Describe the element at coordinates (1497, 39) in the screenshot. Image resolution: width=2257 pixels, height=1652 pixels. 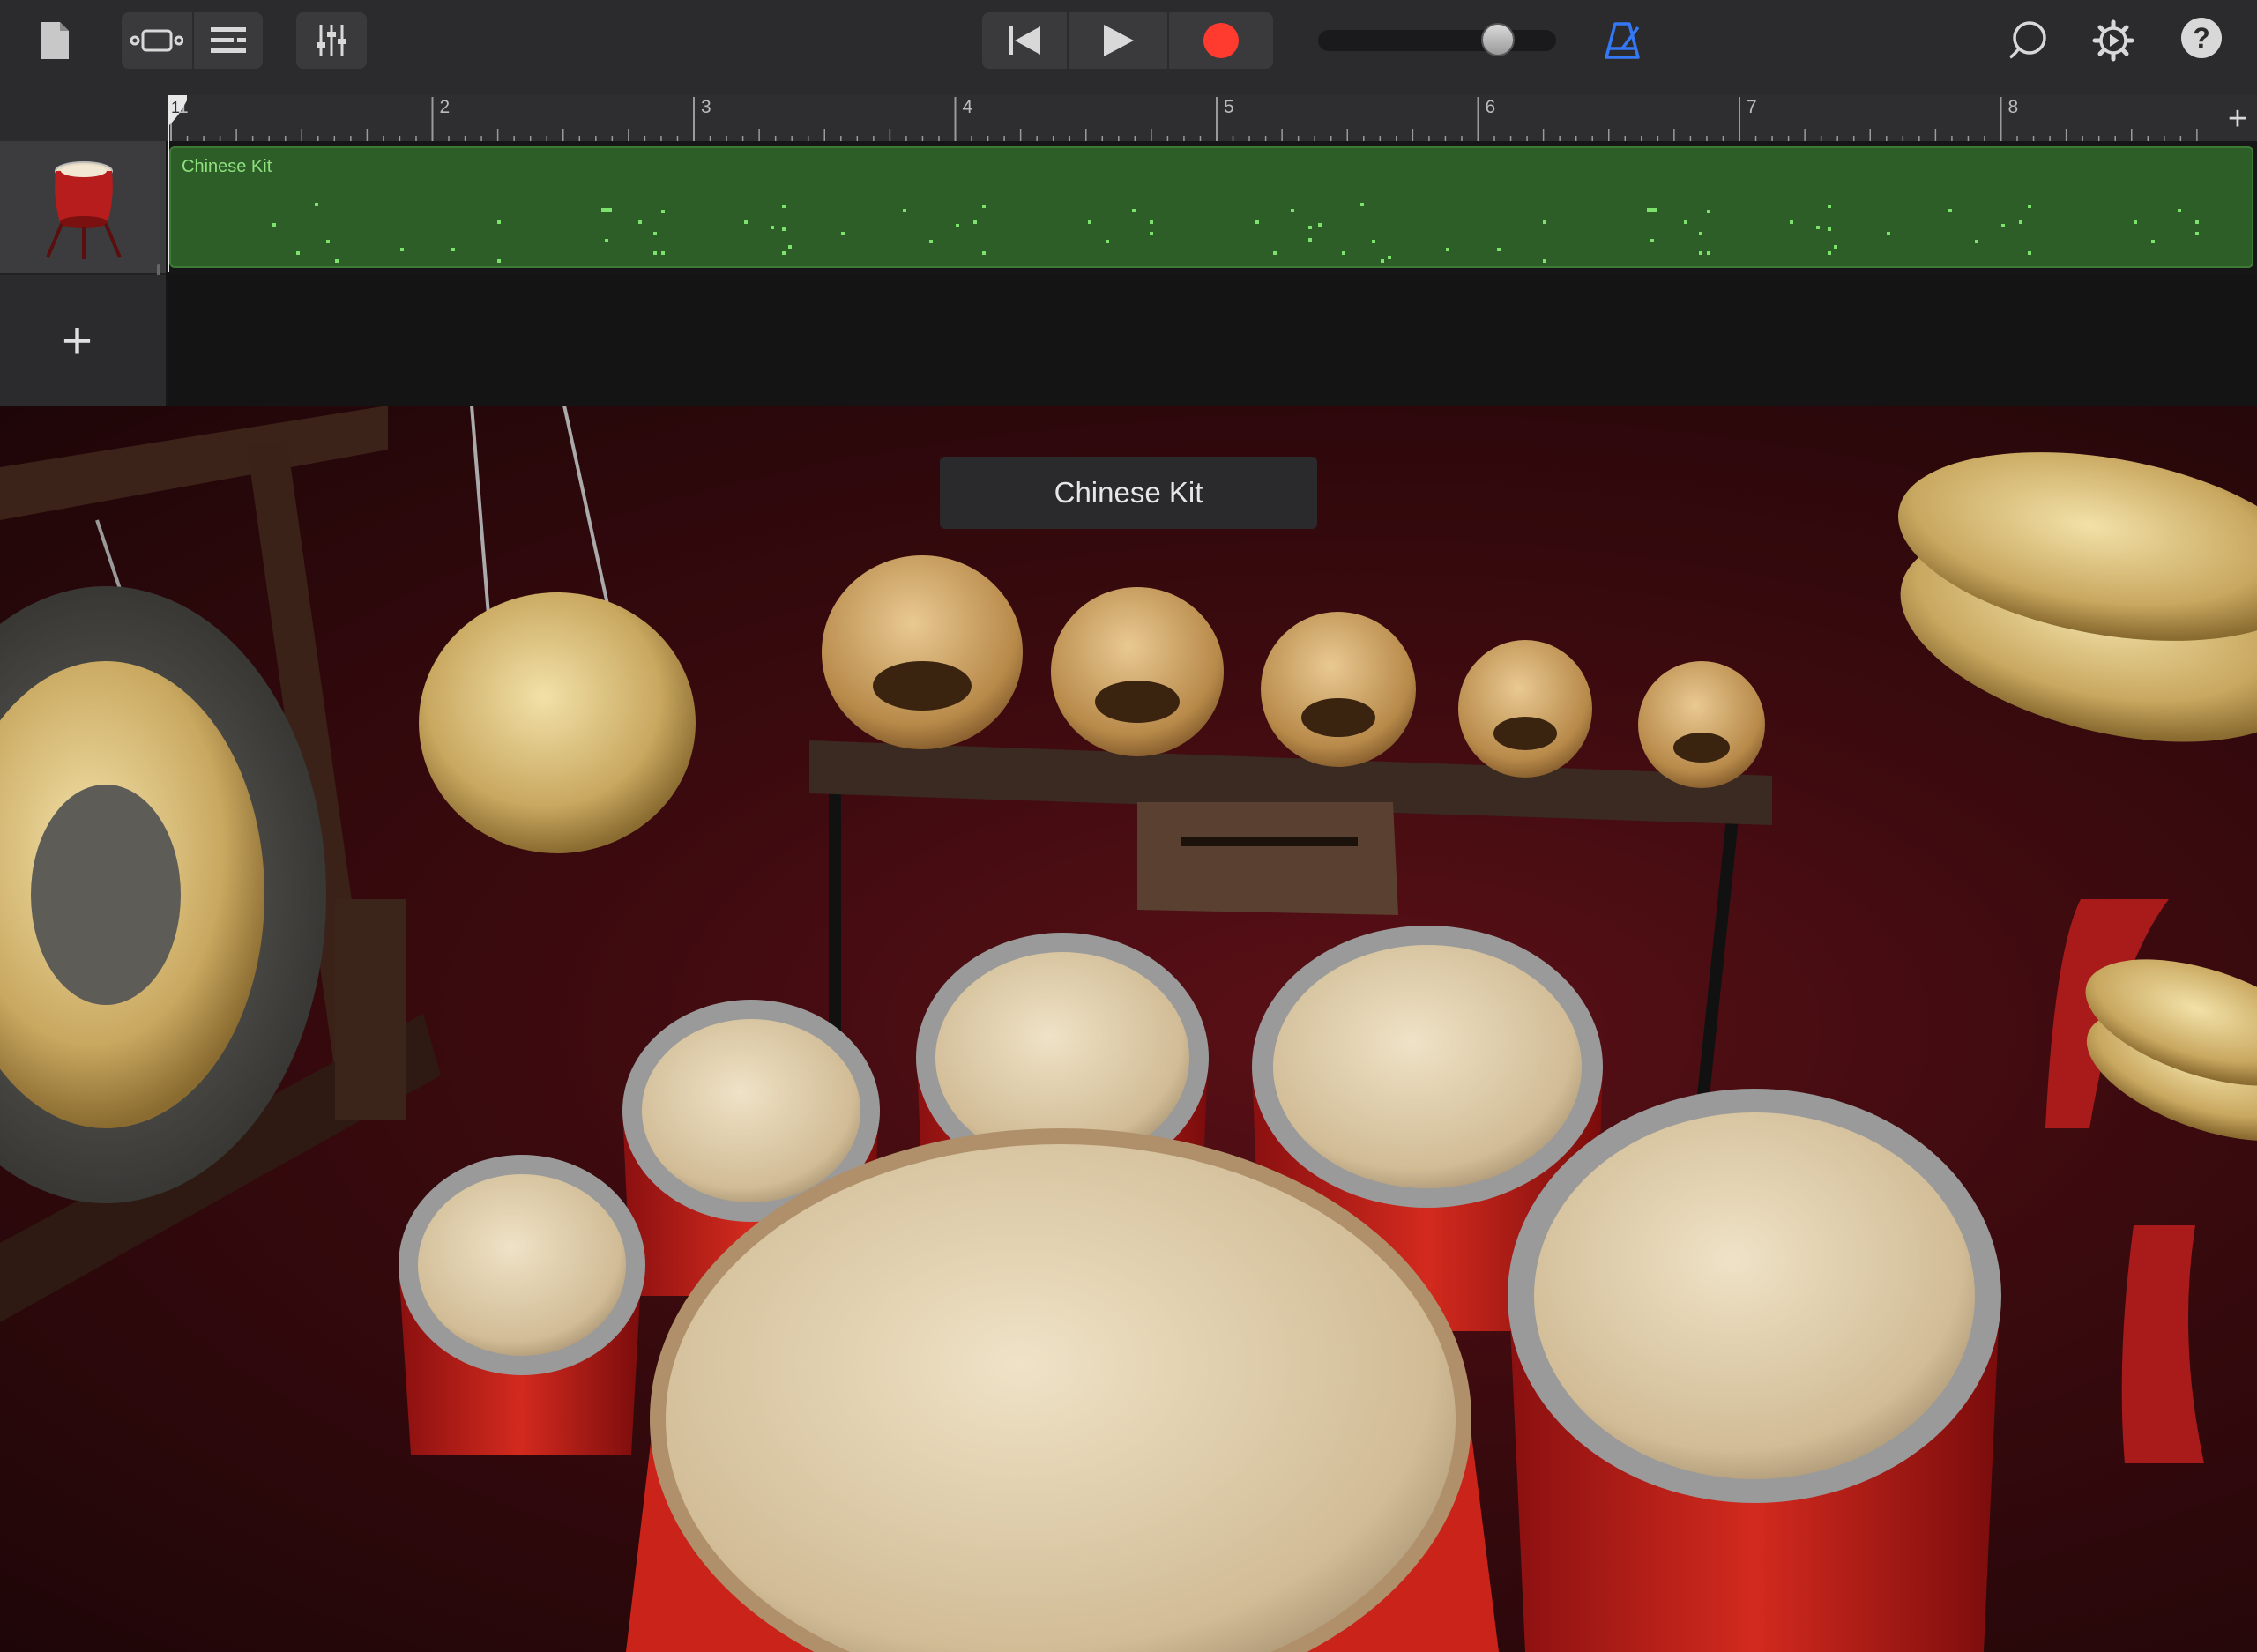
I see `volume-slider-knob` at that location.